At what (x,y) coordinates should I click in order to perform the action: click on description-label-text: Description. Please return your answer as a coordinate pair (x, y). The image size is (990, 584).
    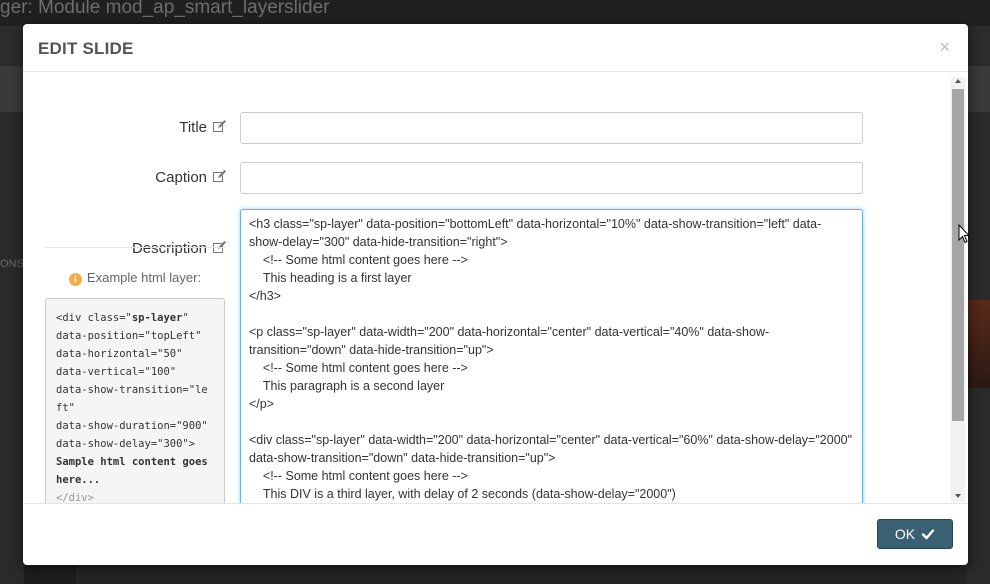
    Looking at the image, I should click on (169, 248).